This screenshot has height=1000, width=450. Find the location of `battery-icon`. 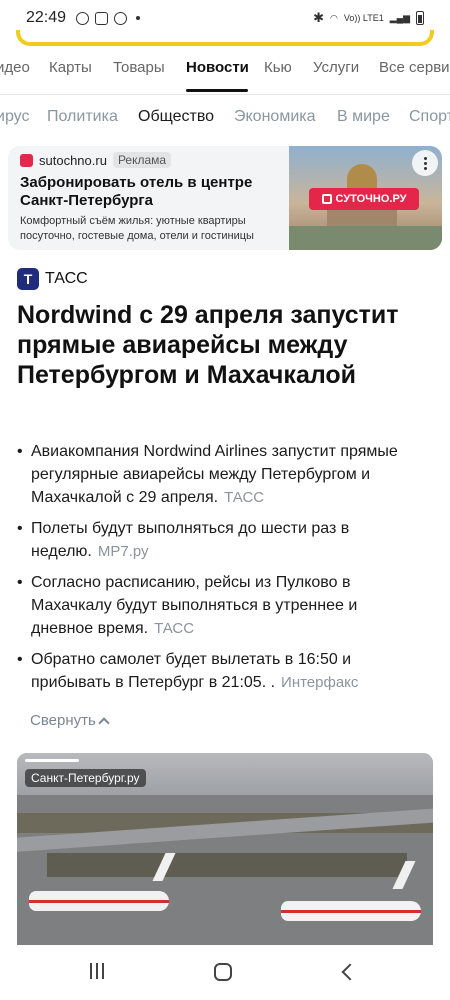

battery-icon is located at coordinates (420, 18).